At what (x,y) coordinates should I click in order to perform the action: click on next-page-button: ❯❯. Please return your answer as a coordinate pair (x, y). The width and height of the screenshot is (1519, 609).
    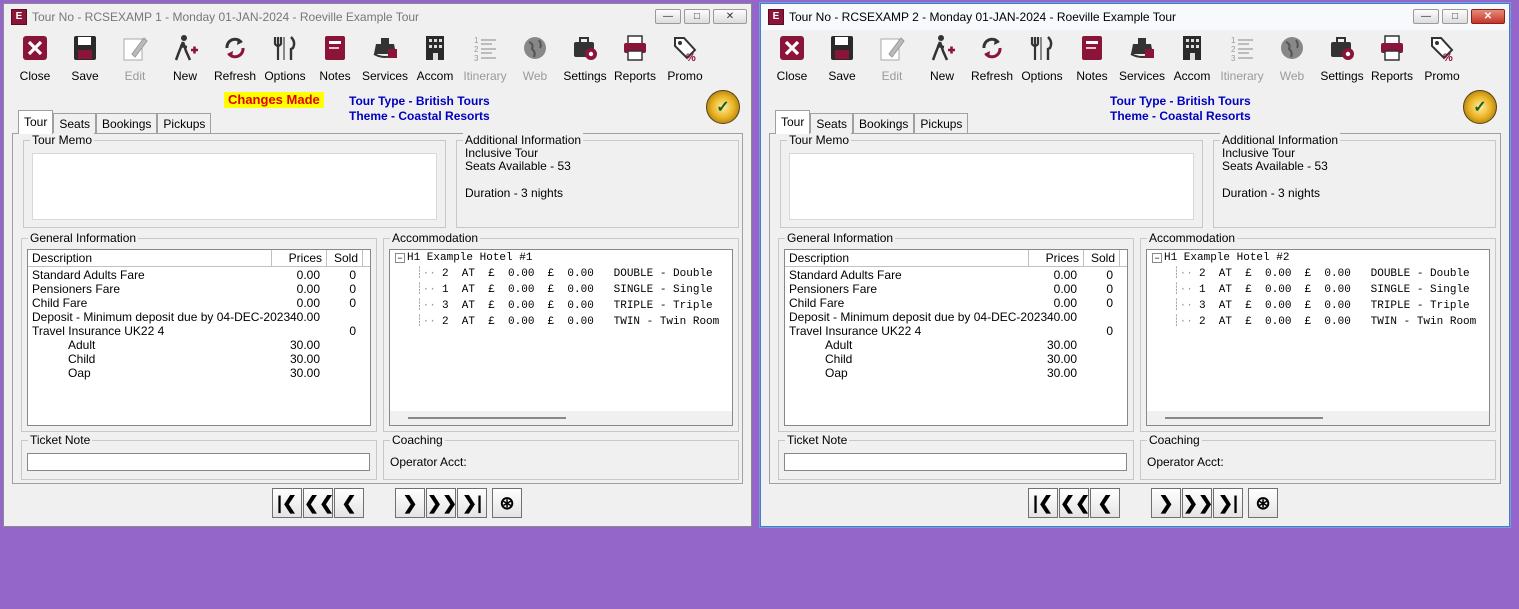
    Looking at the image, I should click on (441, 503).